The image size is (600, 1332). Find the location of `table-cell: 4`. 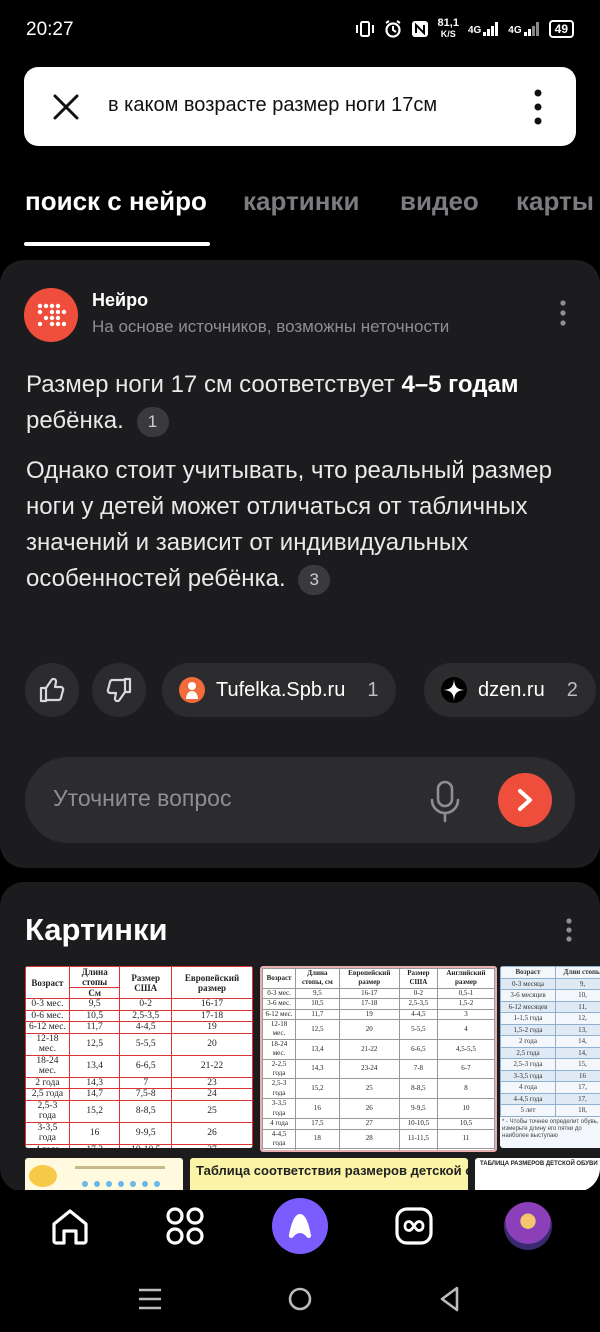

table-cell: 4 is located at coordinates (465, 1029).